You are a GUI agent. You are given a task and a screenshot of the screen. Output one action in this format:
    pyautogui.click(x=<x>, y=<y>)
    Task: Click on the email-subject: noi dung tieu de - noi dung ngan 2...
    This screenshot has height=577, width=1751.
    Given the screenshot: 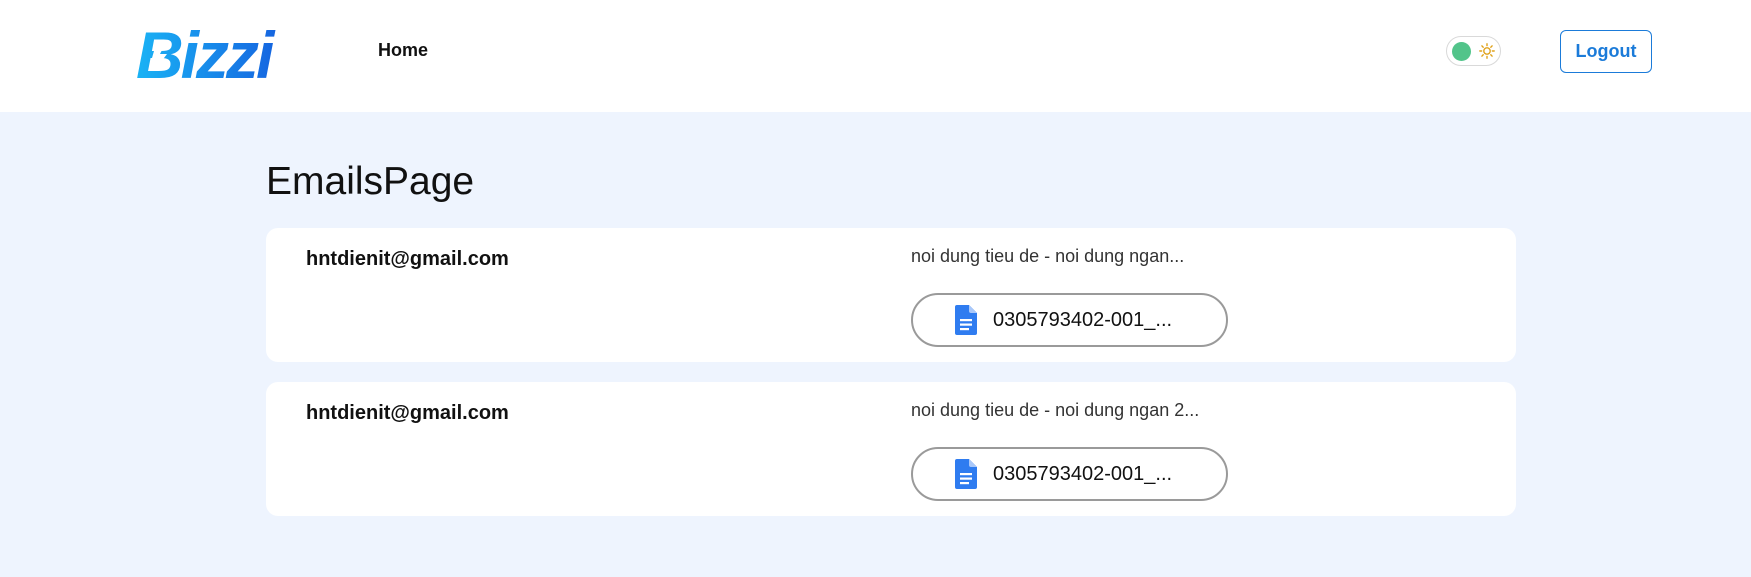 What is the action you would take?
    pyautogui.click(x=1055, y=410)
    